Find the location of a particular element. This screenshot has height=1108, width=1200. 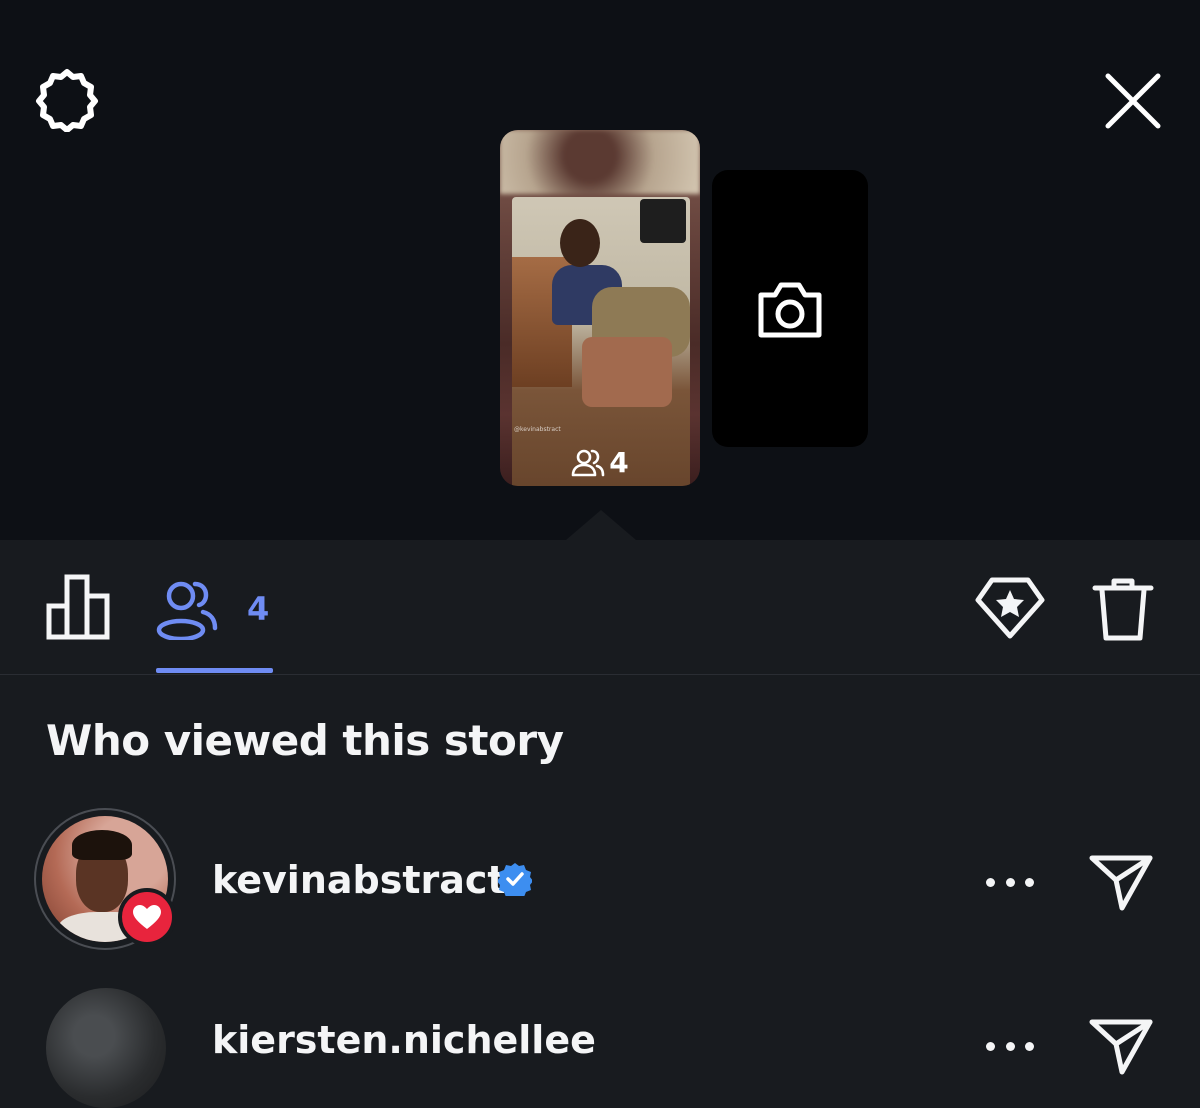

tab-viewers: 4 is located at coordinates (215, 609).